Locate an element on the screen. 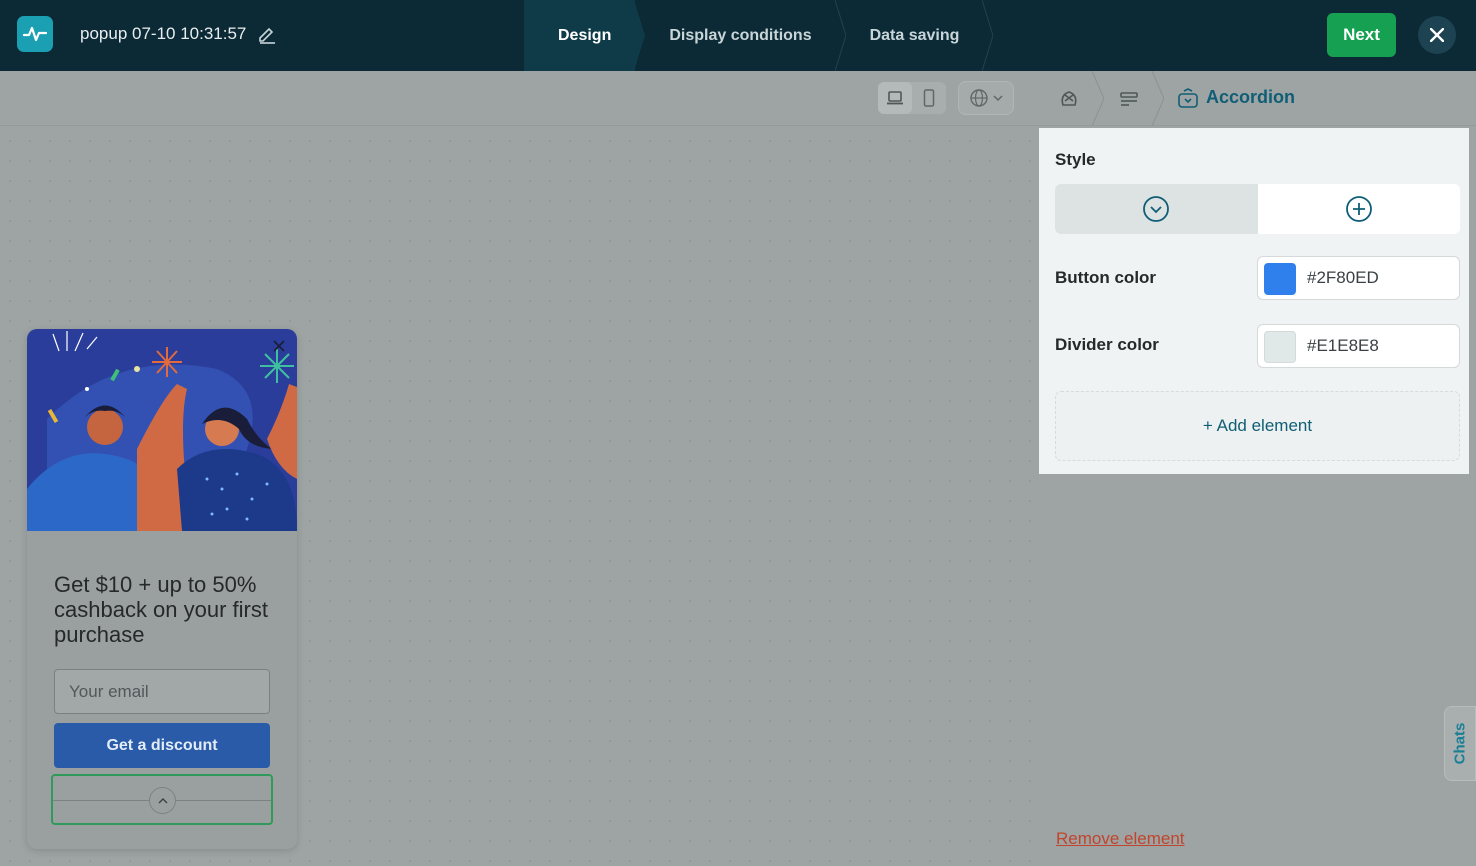 This screenshot has width=1476, height=866. style-option-plus is located at coordinates (1359, 209).